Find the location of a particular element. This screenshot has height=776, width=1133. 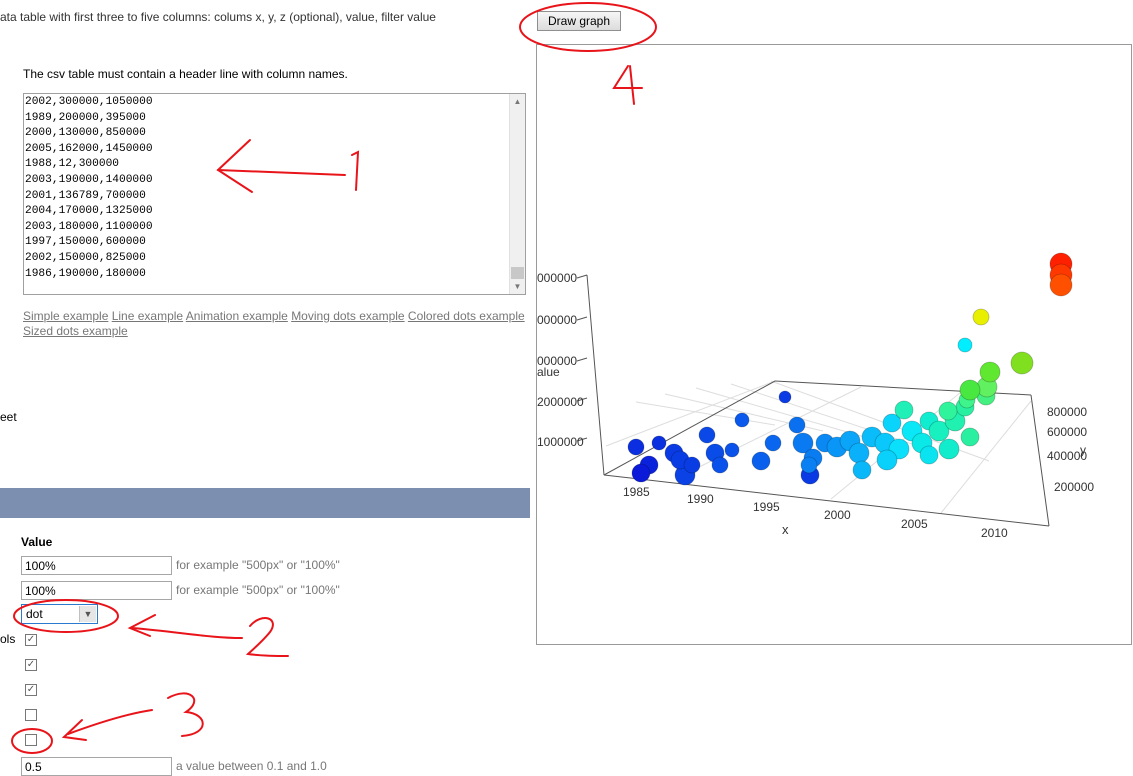

y-axis-labels: 800000600000400000200000 is located at coordinates (1070, 449).